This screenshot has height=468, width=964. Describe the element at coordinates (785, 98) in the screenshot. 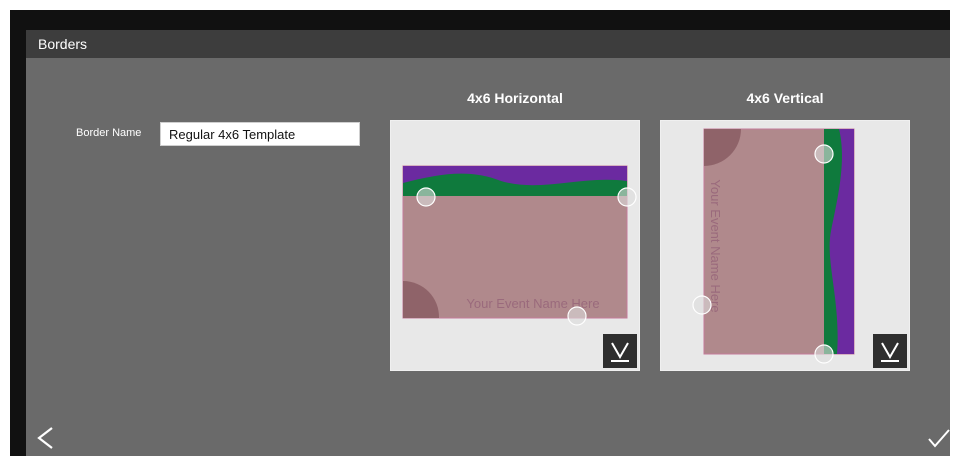

I see `vertical-template-title: 4x6 Vertical` at that location.